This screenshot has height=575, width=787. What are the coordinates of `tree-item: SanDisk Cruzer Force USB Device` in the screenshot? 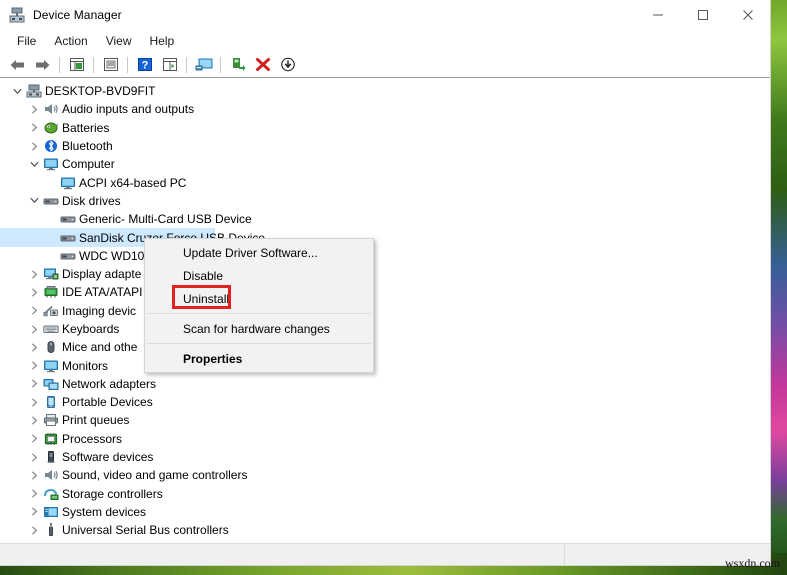 It's located at (385, 237).